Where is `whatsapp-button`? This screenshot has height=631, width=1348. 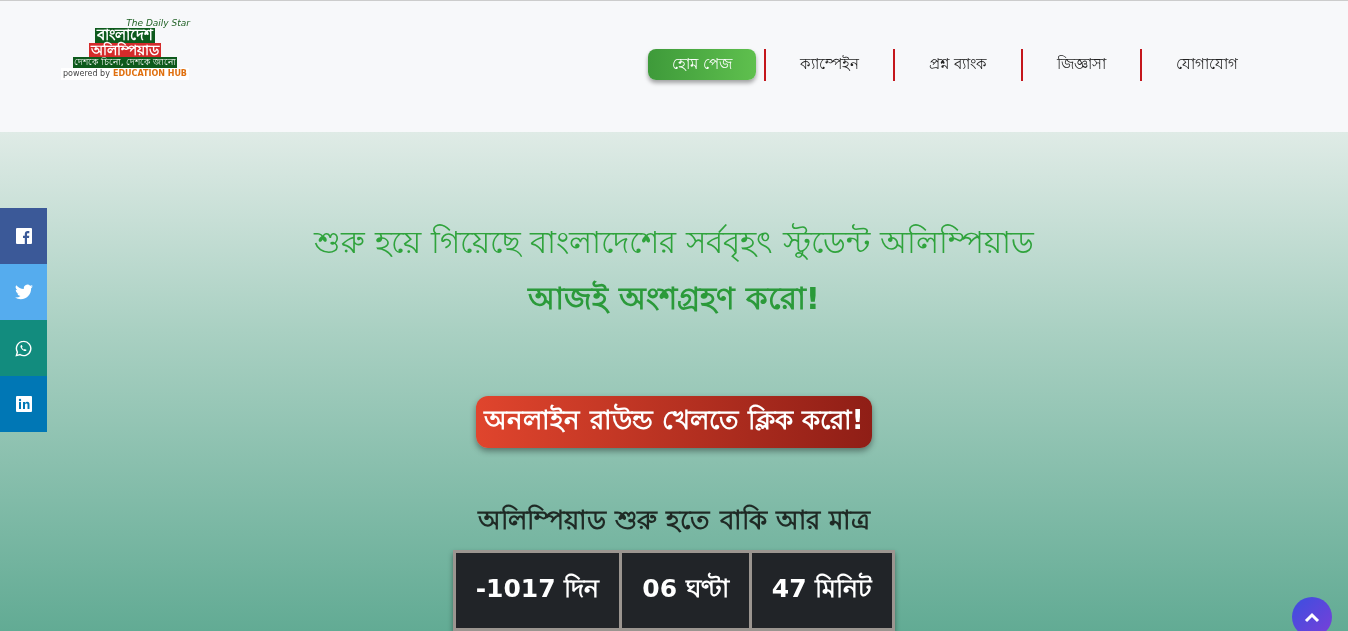 whatsapp-button is located at coordinates (23, 348).